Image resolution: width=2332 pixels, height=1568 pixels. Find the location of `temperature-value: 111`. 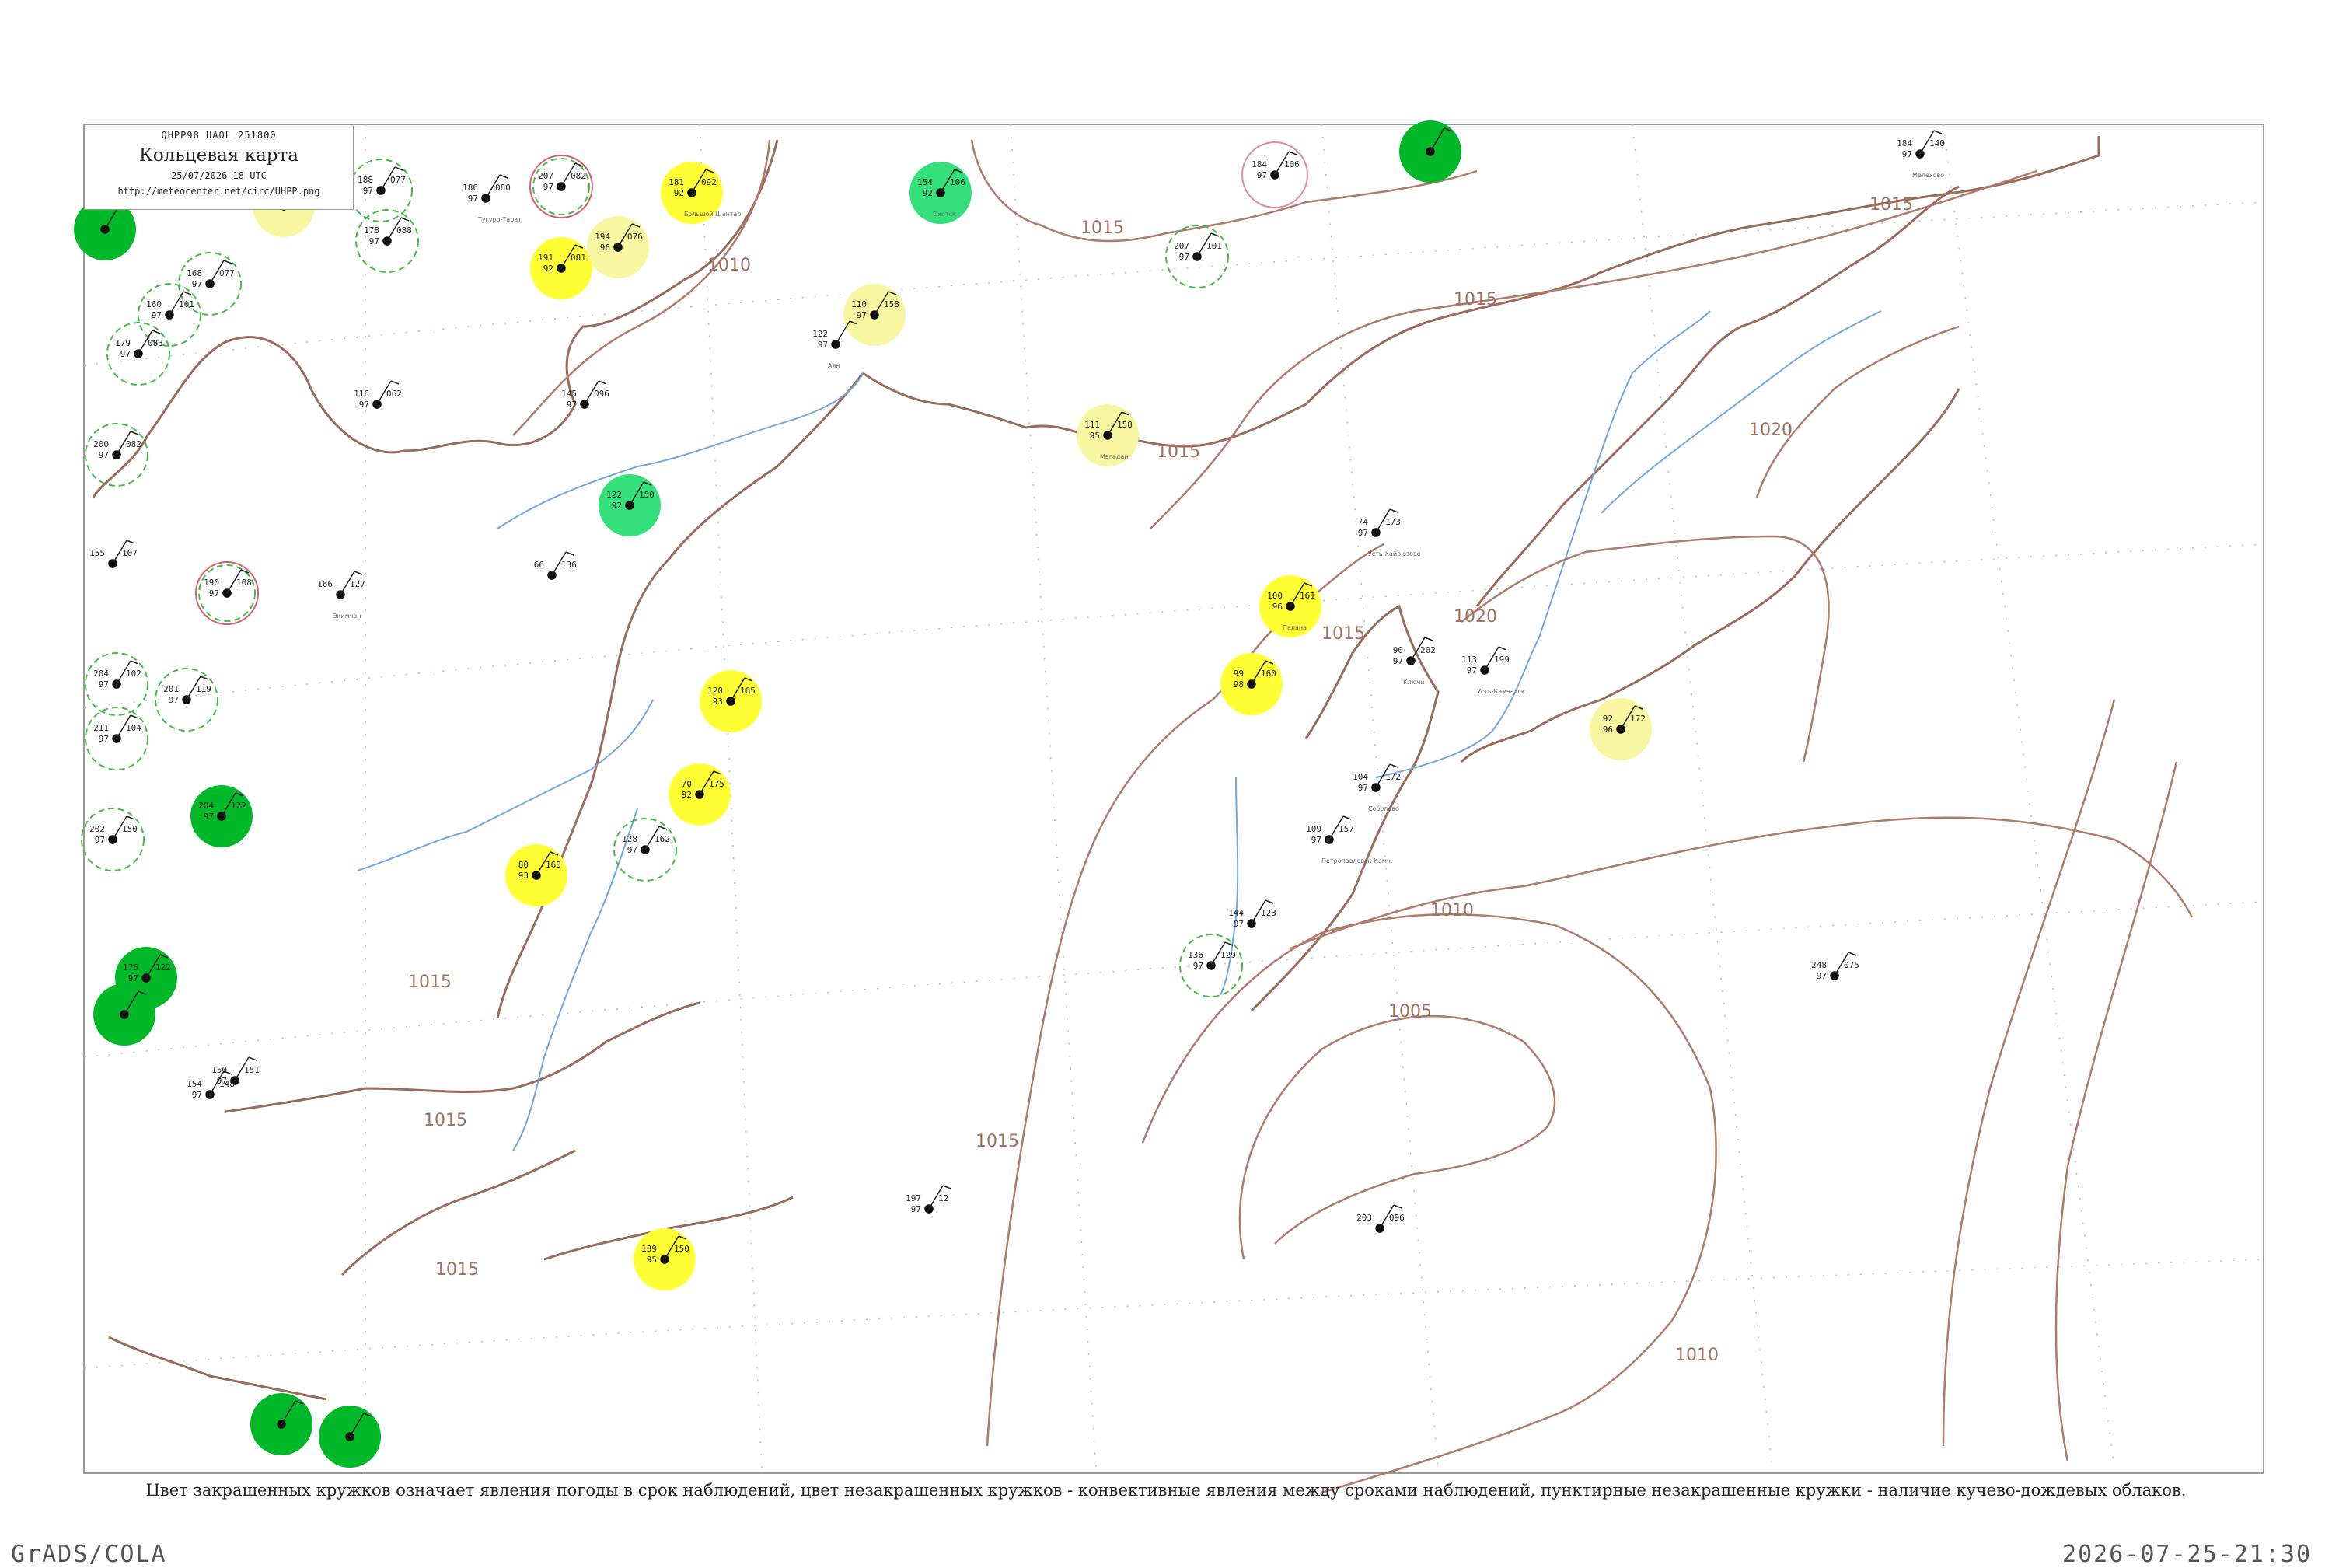

temperature-value: 111 is located at coordinates (1092, 425).